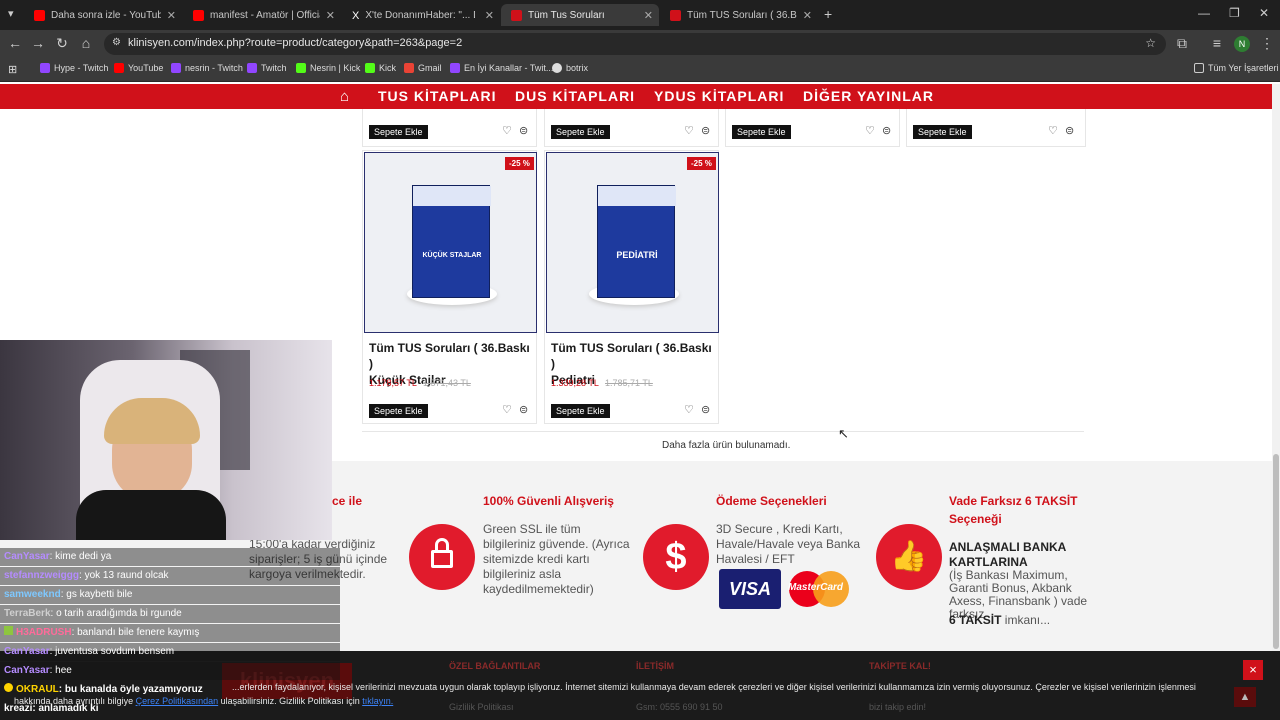 The width and height of the screenshot is (1280, 720). I want to click on all-bookmarks: Tüm Yer İşaretleri, so click(1236, 68).